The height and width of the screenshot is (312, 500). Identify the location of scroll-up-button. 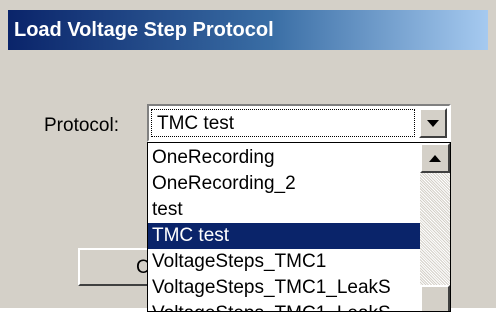
(435, 158).